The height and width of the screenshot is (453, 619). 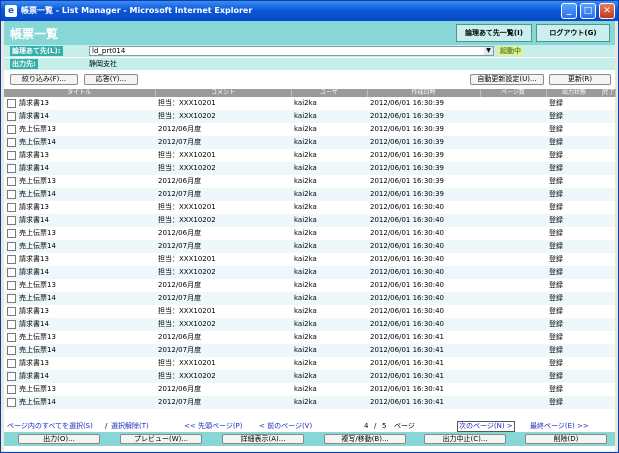 What do you see at coordinates (37, 402) in the screenshot?
I see `row-title: 売上伝票14` at bounding box center [37, 402].